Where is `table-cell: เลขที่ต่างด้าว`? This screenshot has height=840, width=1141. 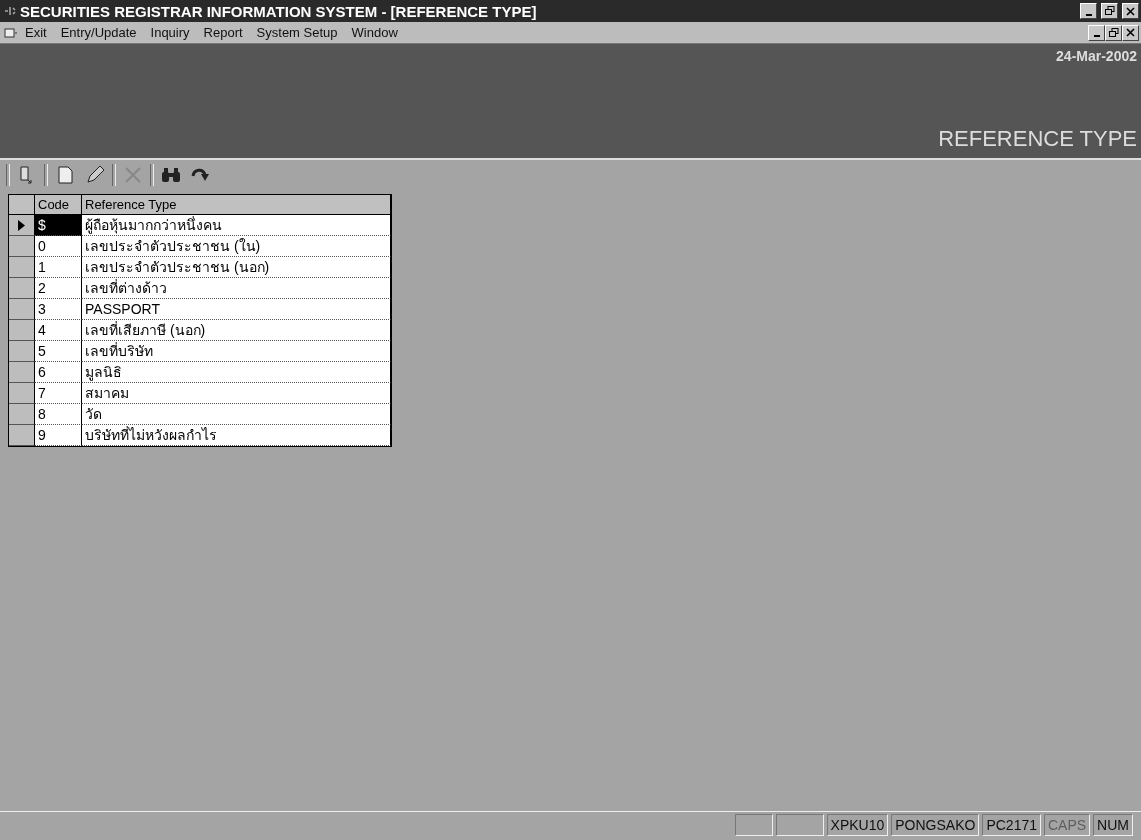
table-cell: เลขที่ต่างด้าว is located at coordinates (236, 288).